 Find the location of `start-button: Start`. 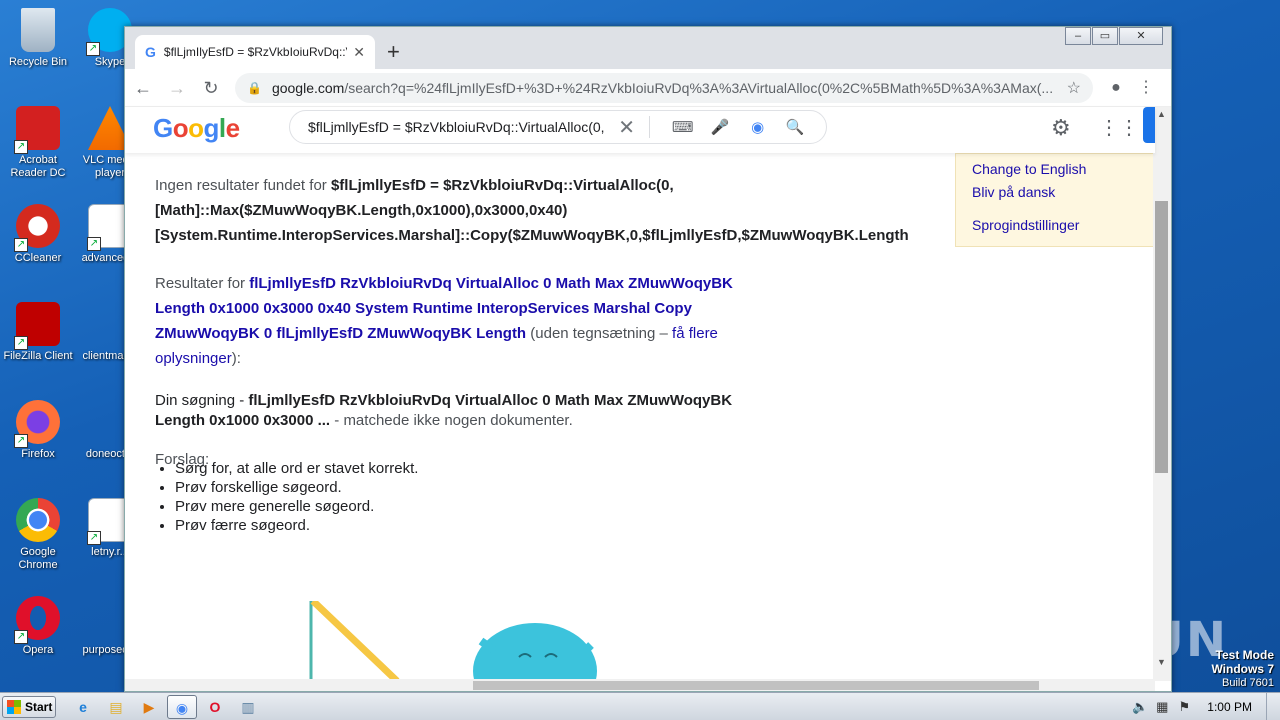

start-button: Start is located at coordinates (29, 706).